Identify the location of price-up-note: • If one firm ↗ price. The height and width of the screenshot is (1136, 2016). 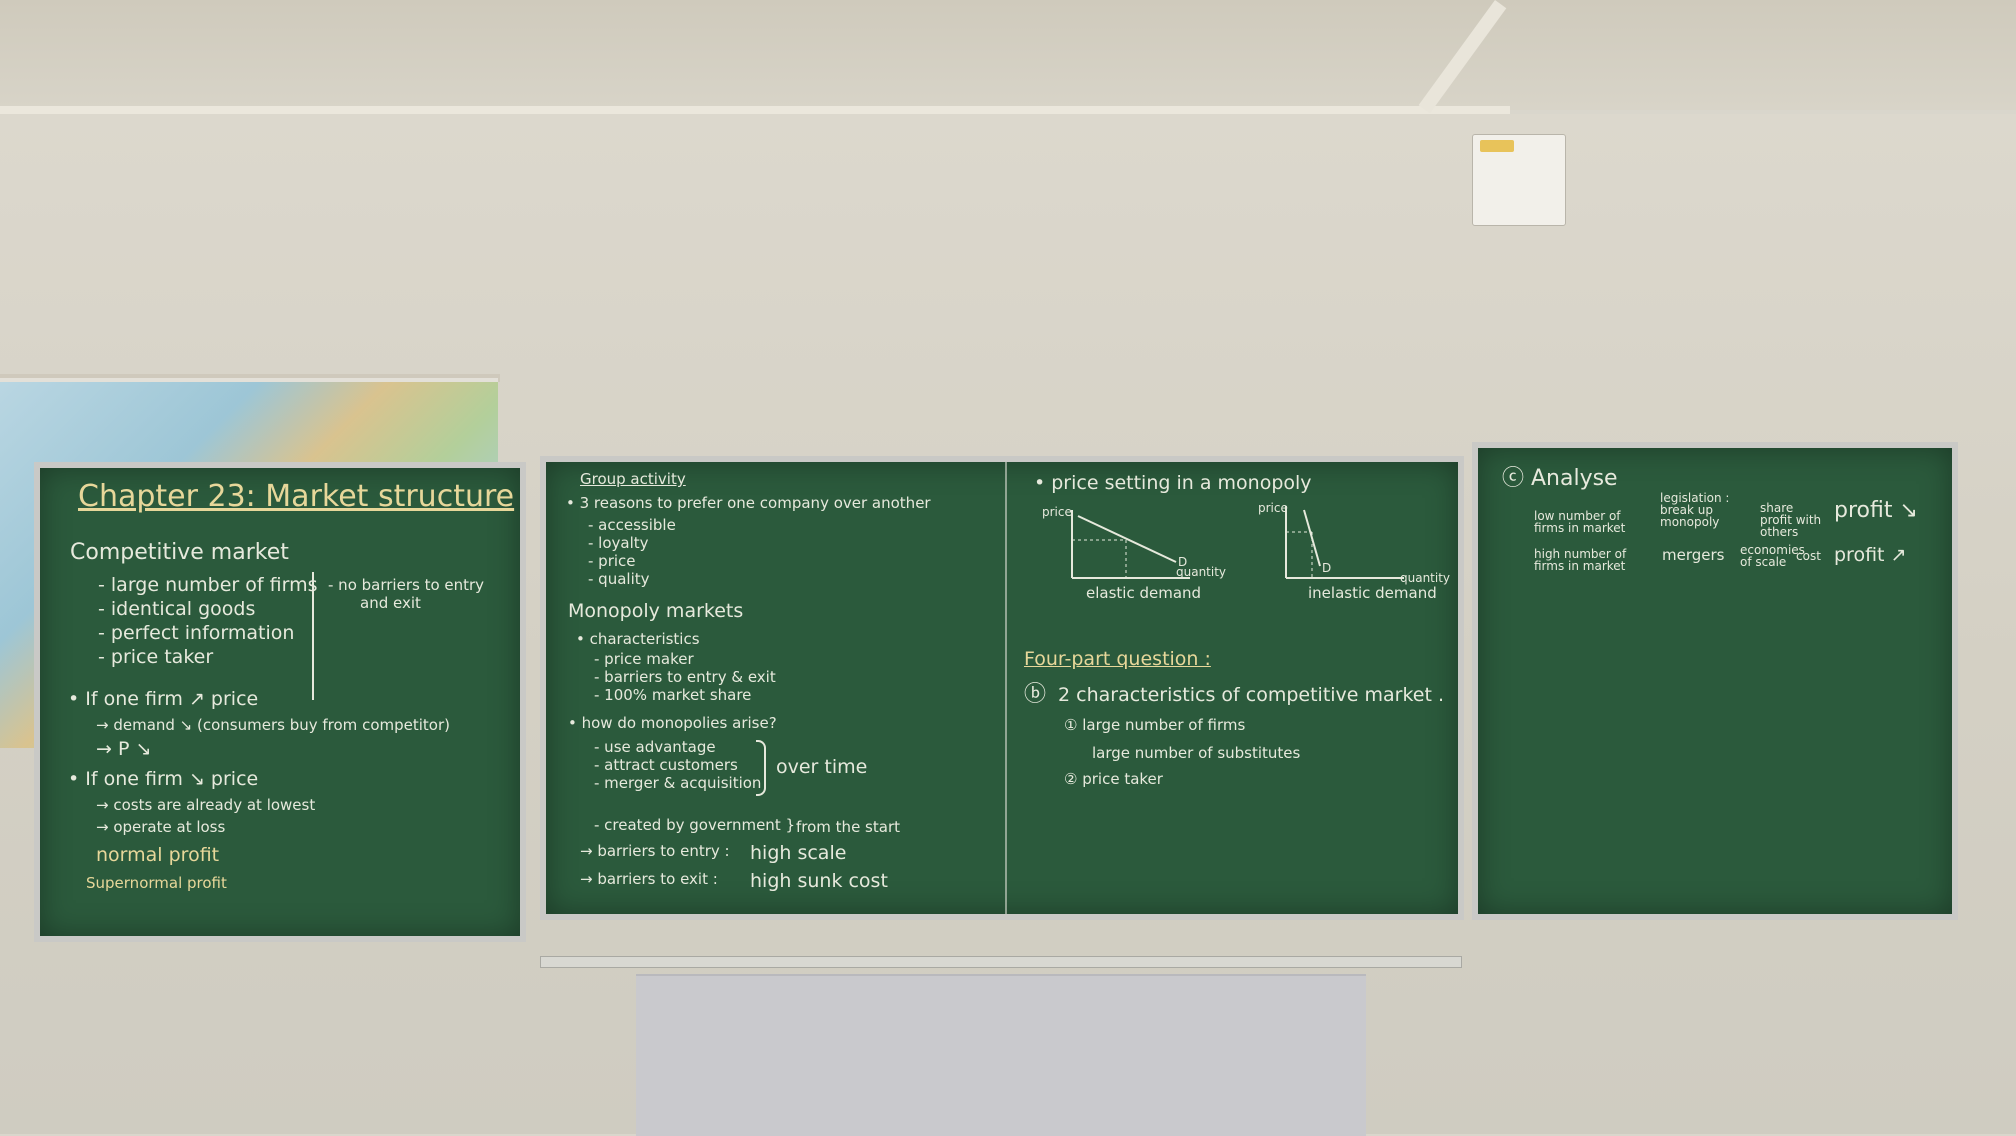
(163, 699).